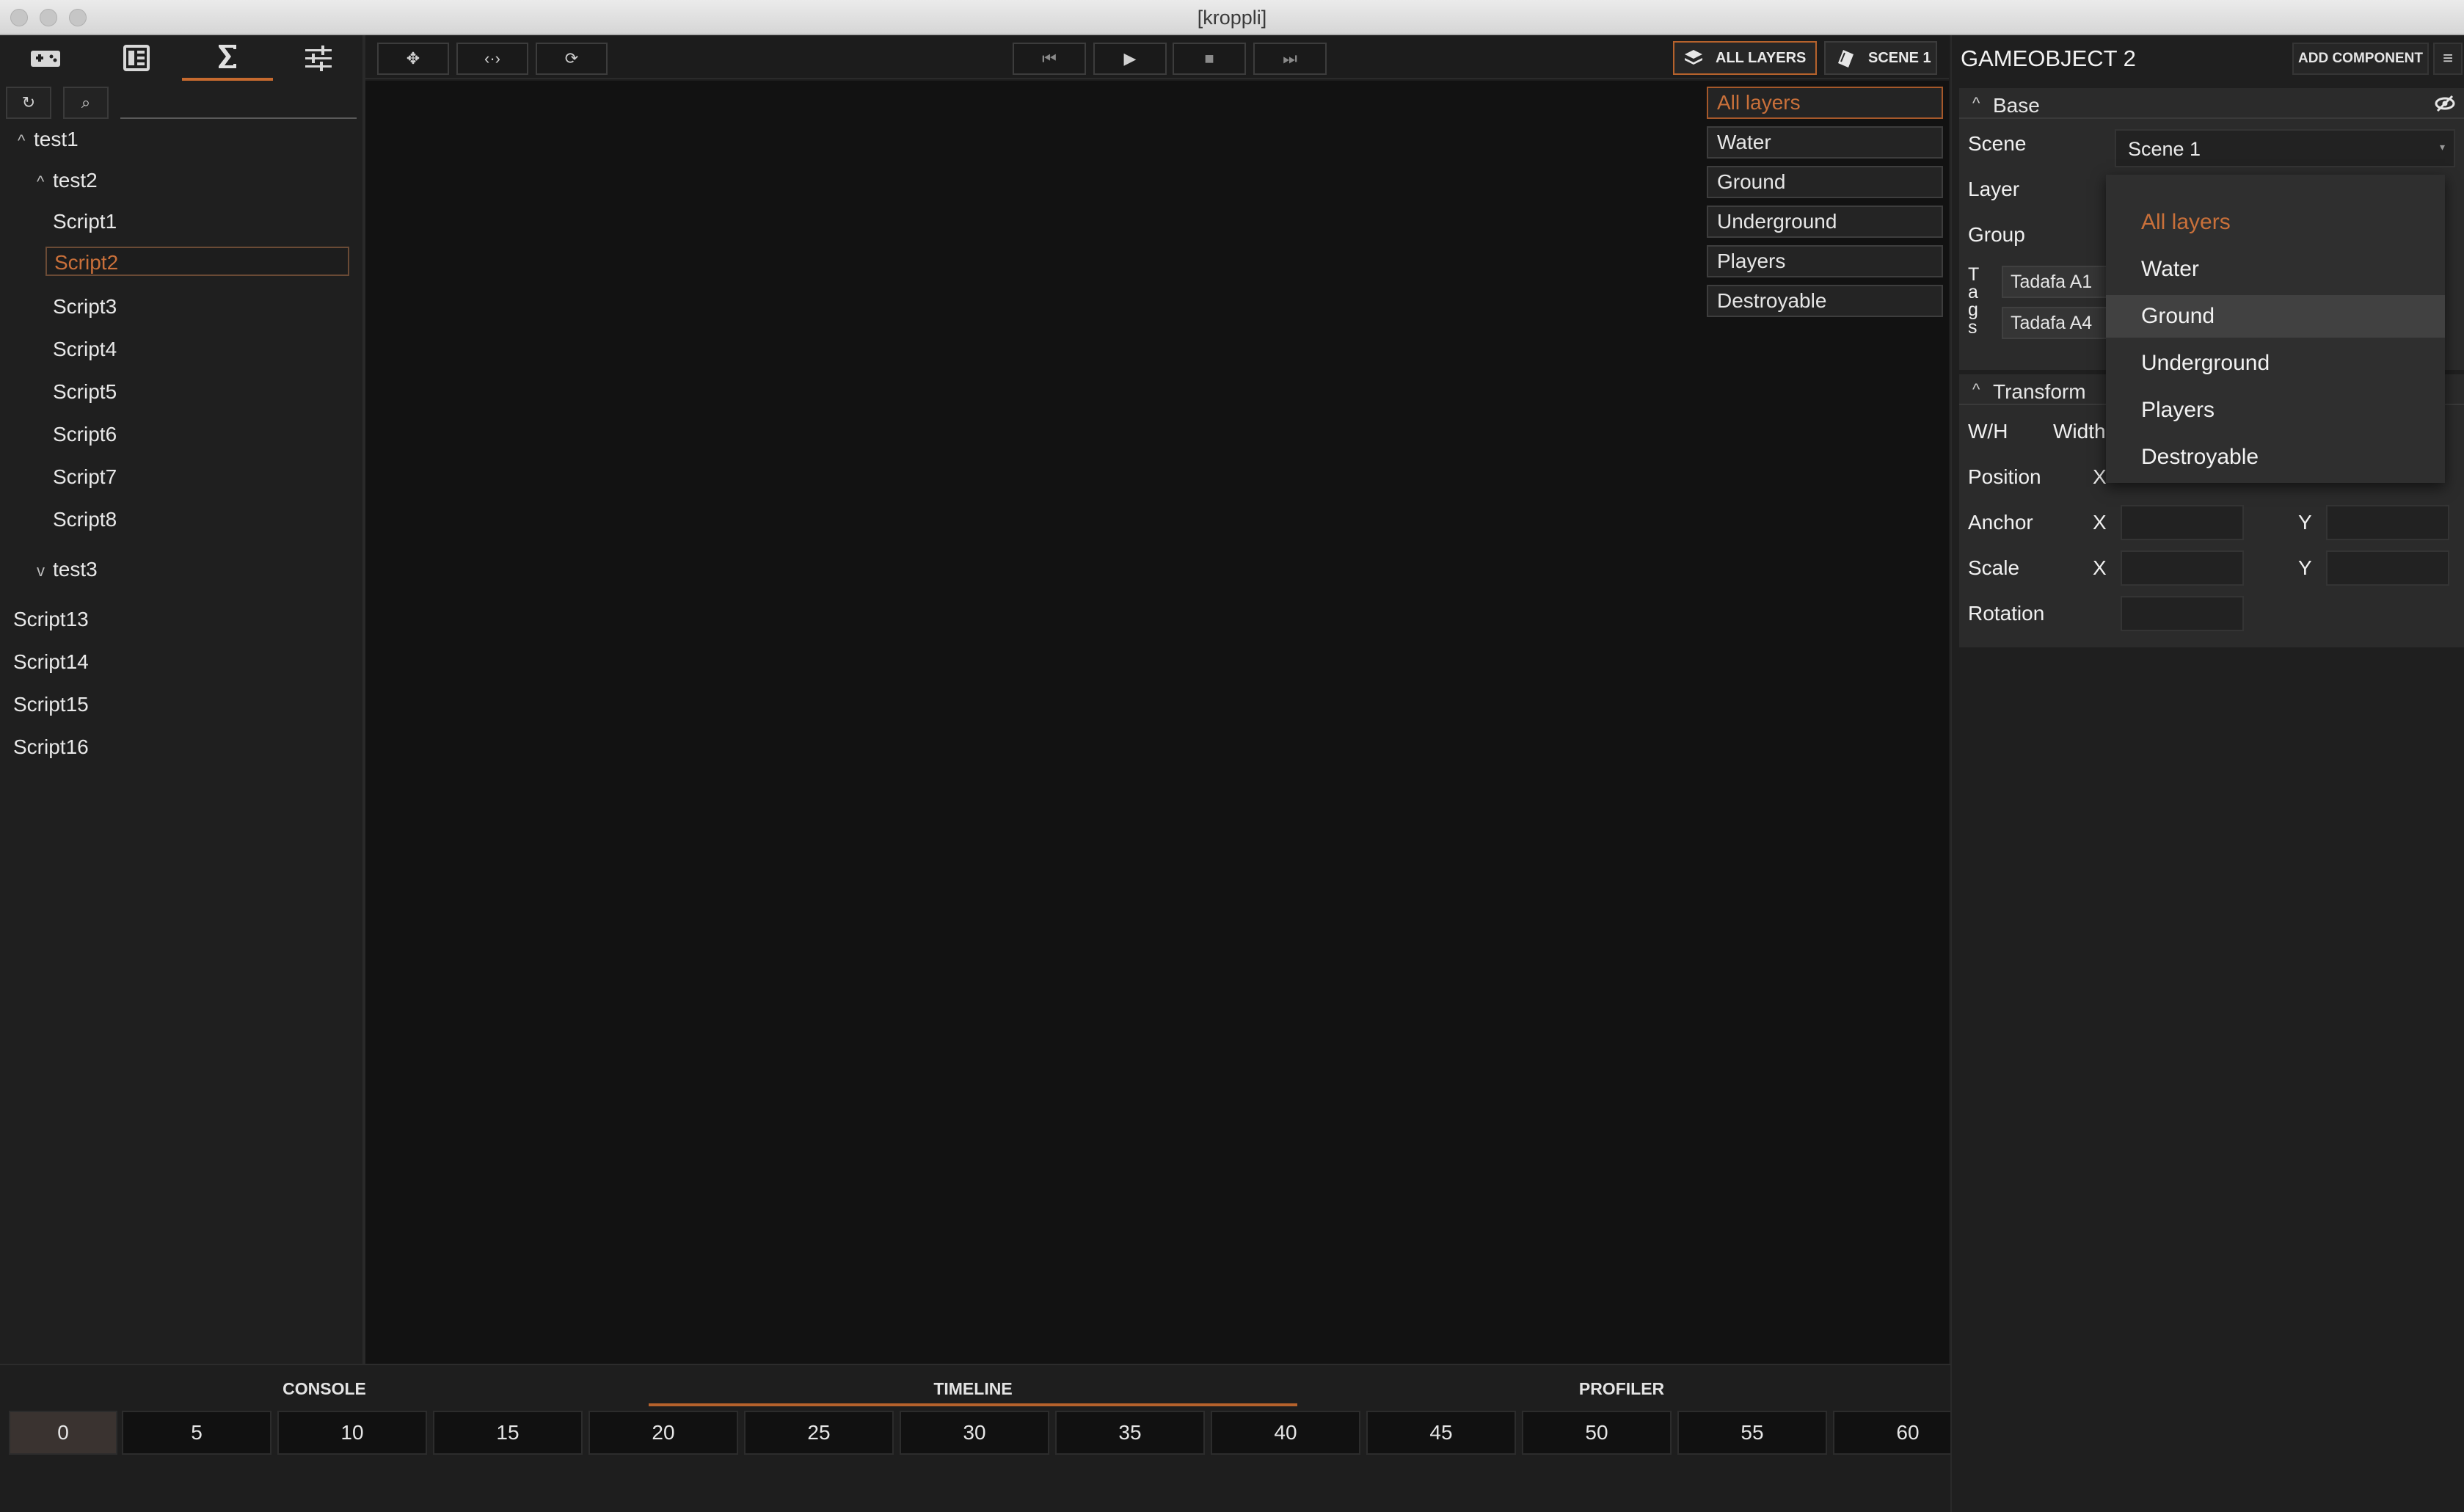 The image size is (2464, 1512). What do you see at coordinates (63, 1433) in the screenshot?
I see `timeline-tick: 0` at bounding box center [63, 1433].